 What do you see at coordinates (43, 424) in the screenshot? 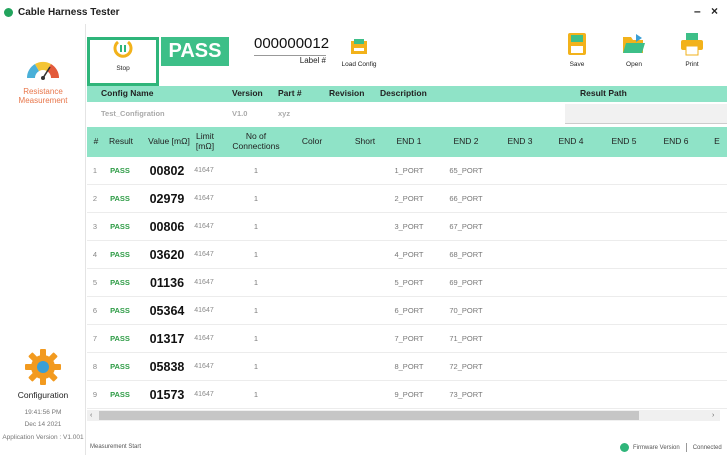
I see `clock-date: Dec 14 2021` at bounding box center [43, 424].